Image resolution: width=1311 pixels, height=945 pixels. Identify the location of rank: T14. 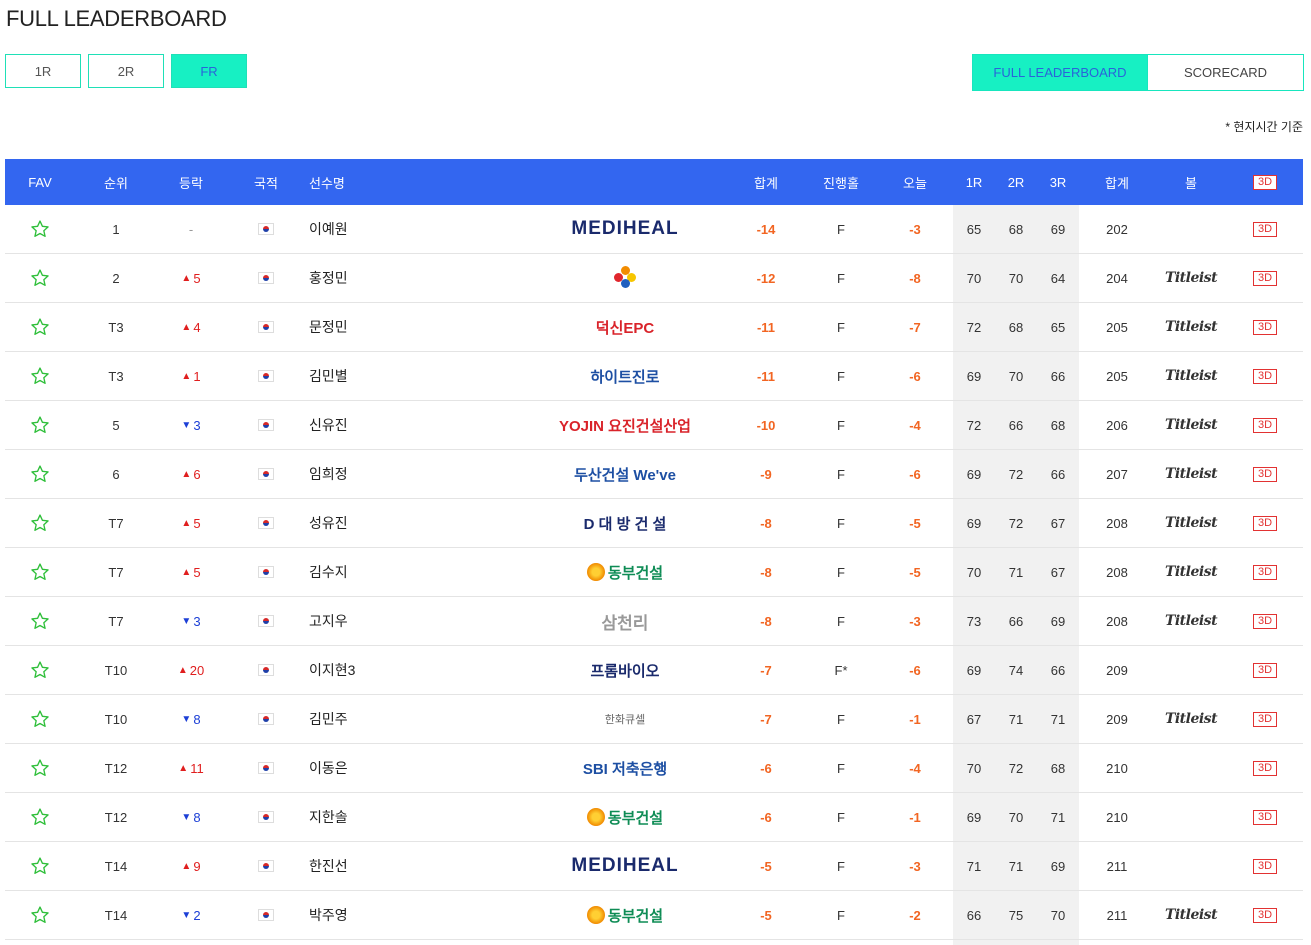
(116, 866).